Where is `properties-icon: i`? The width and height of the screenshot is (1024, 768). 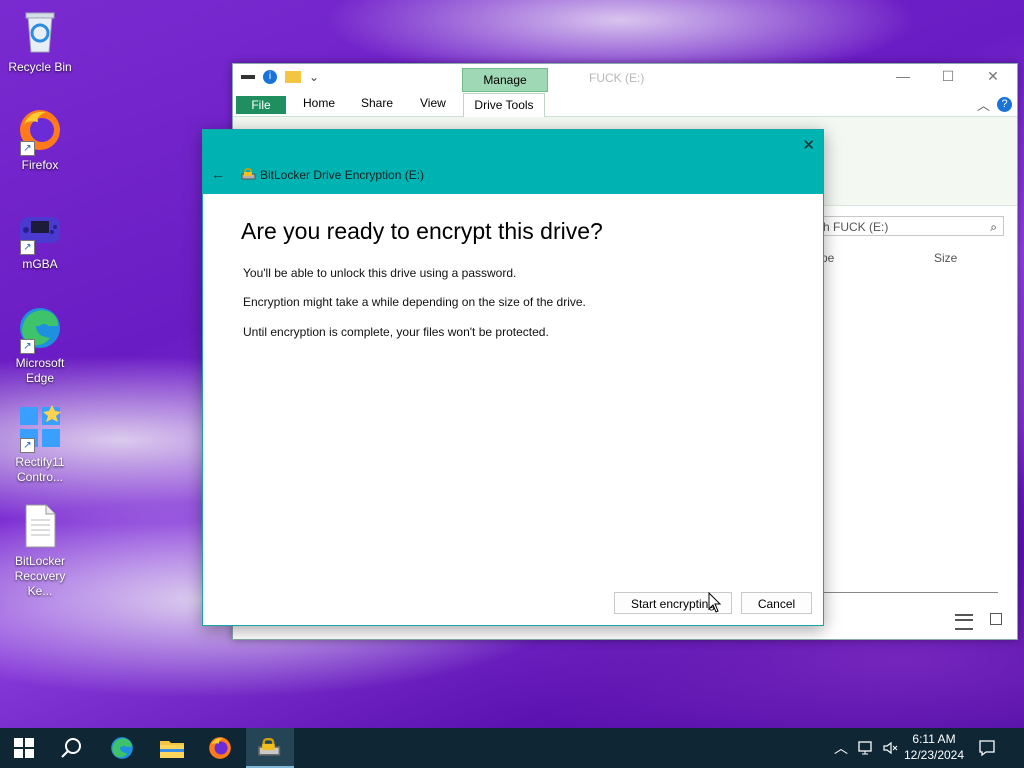 properties-icon: i is located at coordinates (270, 77).